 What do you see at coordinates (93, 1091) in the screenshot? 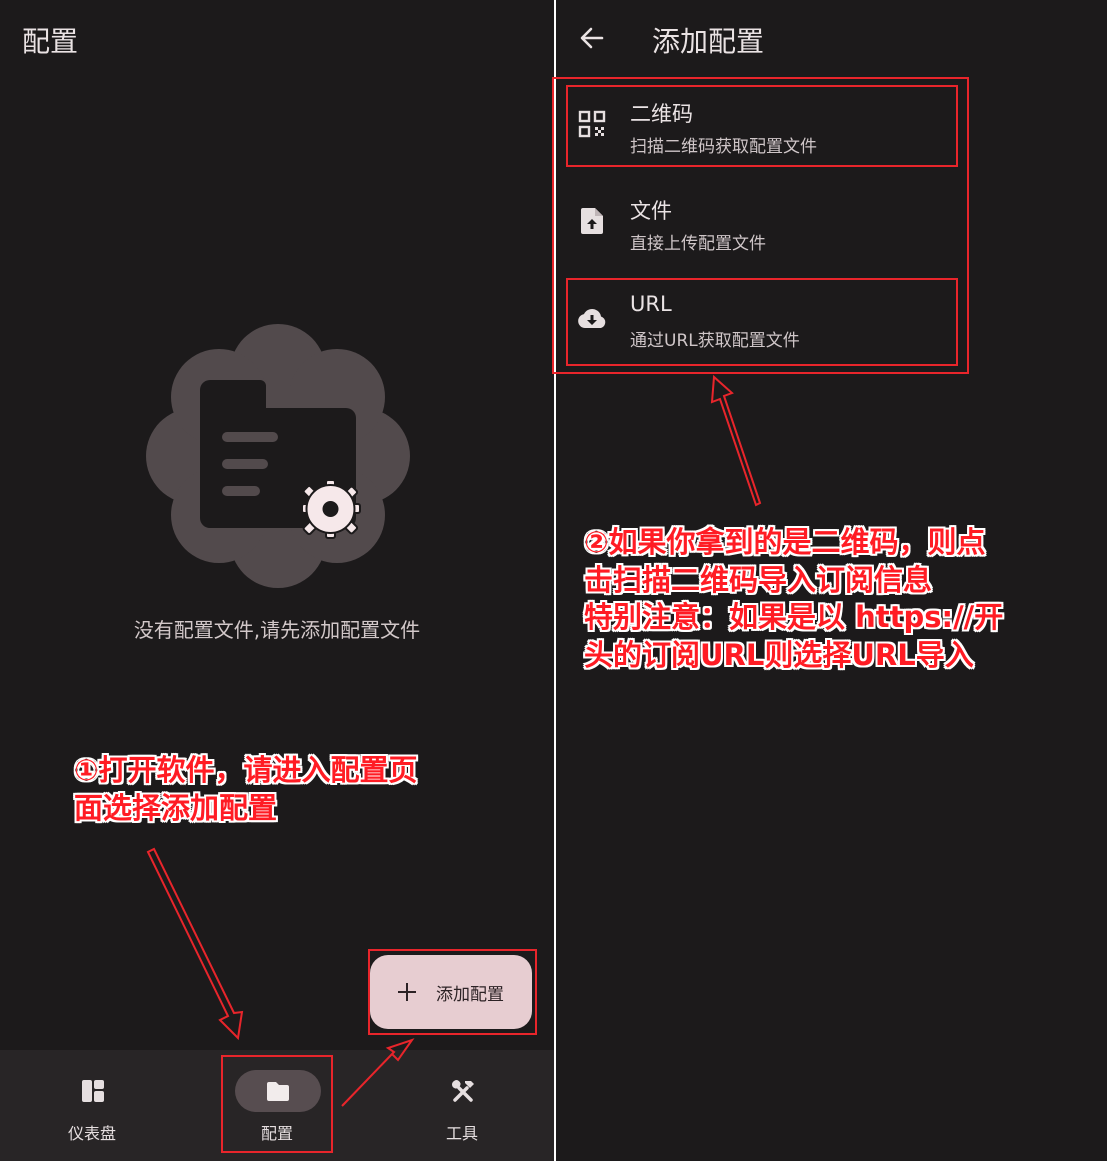
I see `dashboard-icon` at bounding box center [93, 1091].